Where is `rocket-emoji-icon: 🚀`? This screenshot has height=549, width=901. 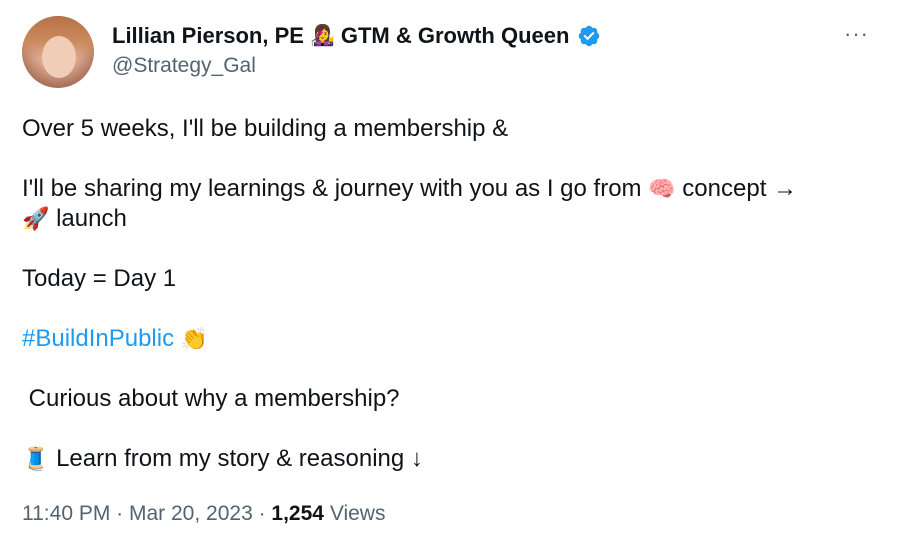
rocket-emoji-icon: 🚀 is located at coordinates (36, 218).